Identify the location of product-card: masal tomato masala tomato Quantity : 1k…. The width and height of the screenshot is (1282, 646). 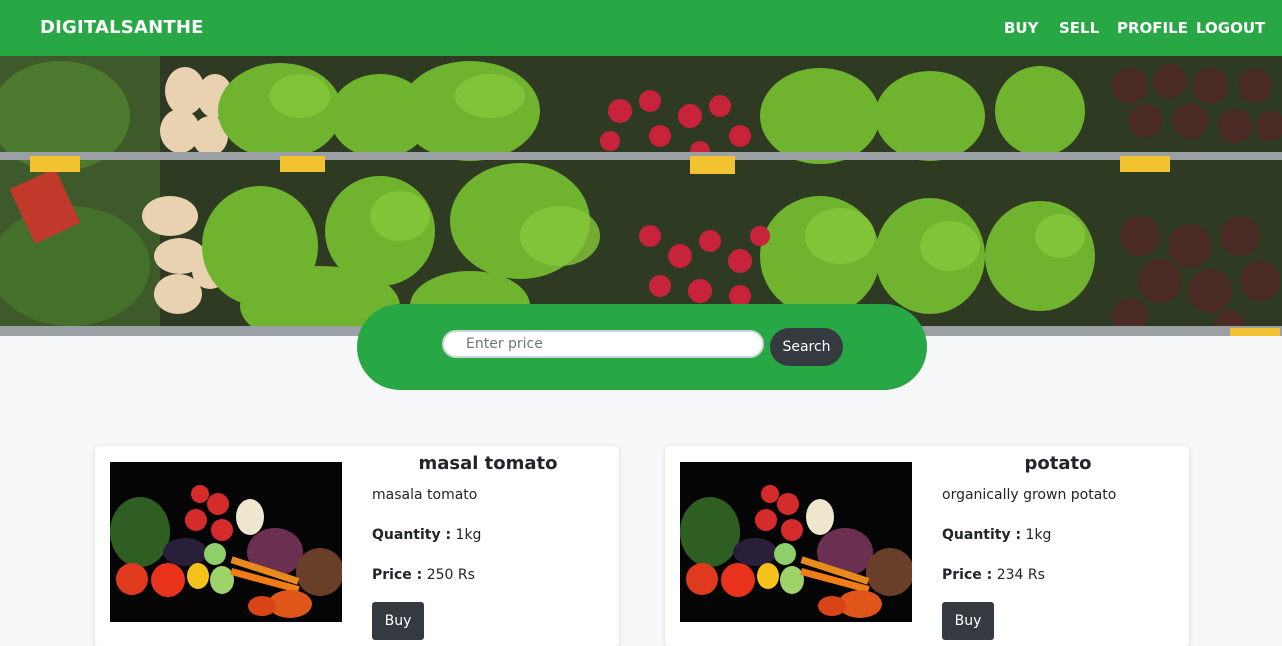
(357, 546).